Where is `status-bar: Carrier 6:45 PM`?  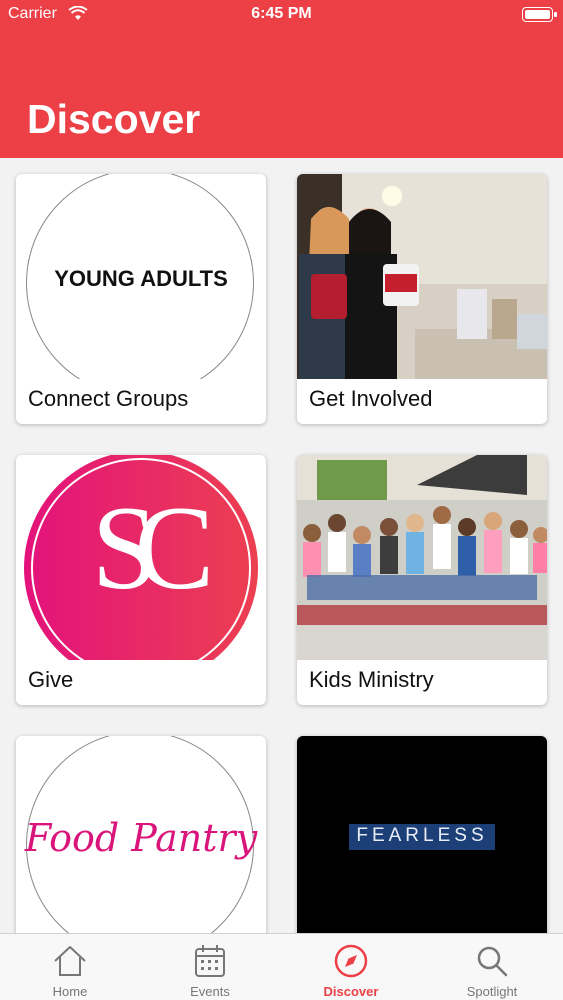 status-bar: Carrier 6:45 PM is located at coordinates (281, 15).